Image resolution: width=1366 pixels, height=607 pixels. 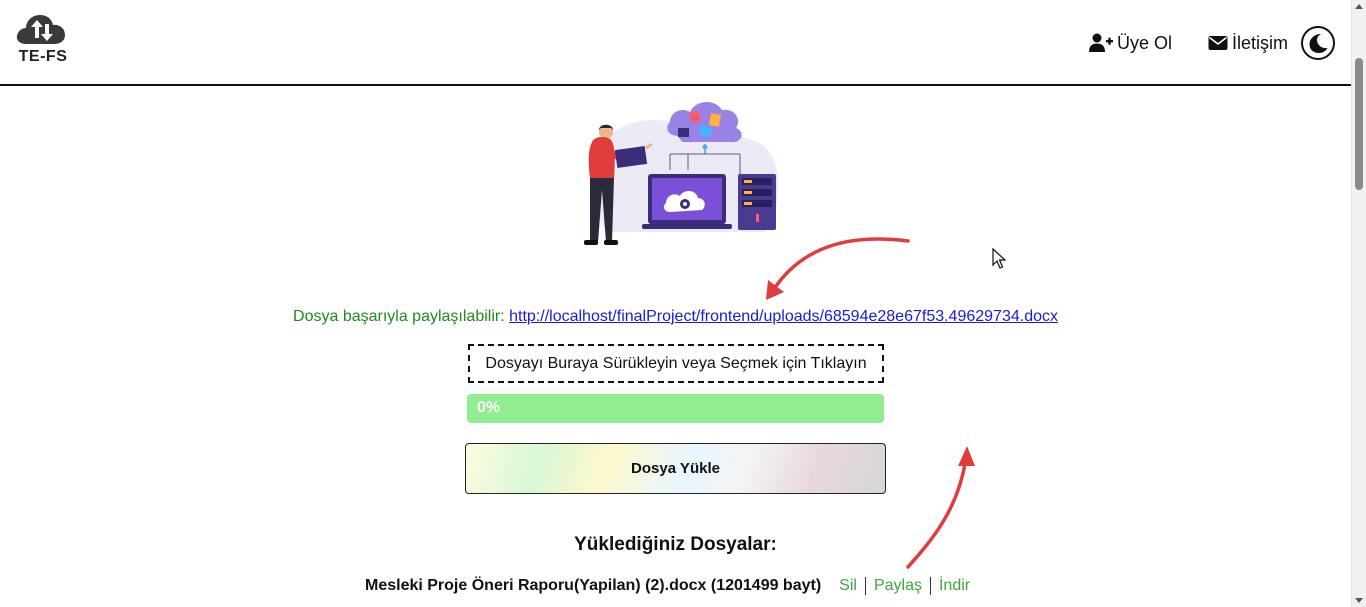 I want to click on contact-label: İletişim, so click(x=1260, y=42).